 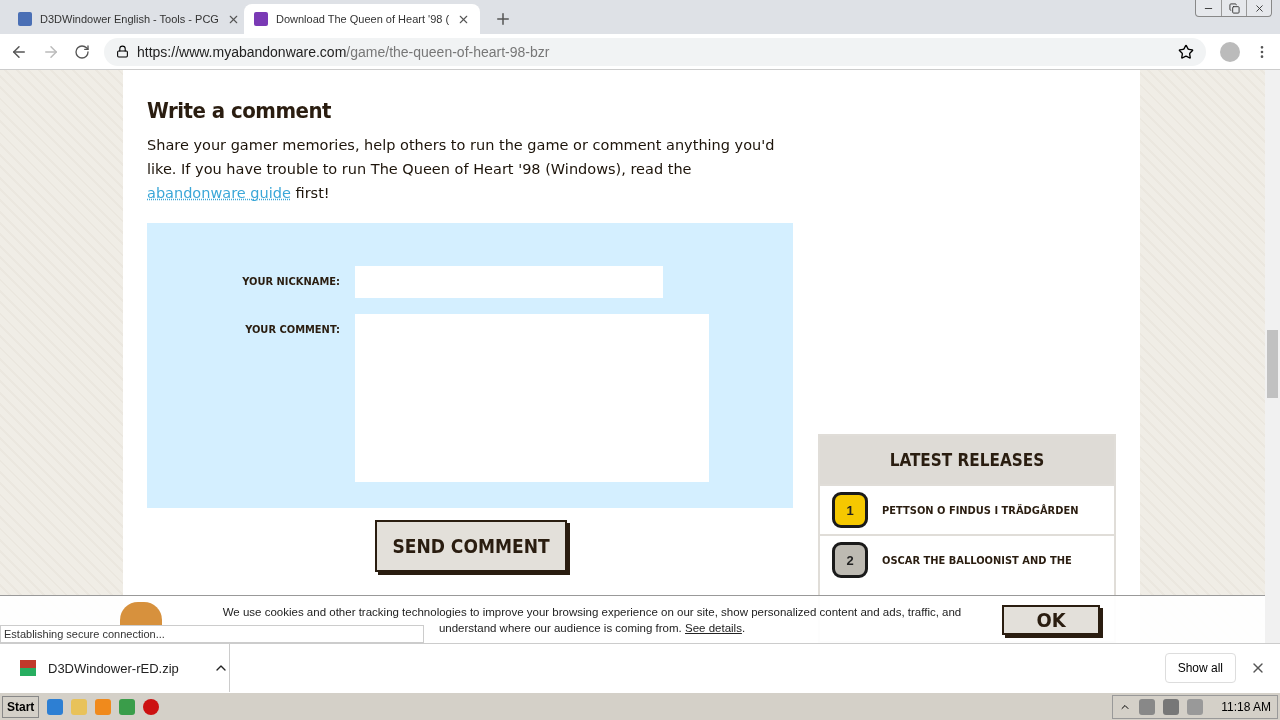 What do you see at coordinates (1272, 356) in the screenshot?
I see `scrollbar` at bounding box center [1272, 356].